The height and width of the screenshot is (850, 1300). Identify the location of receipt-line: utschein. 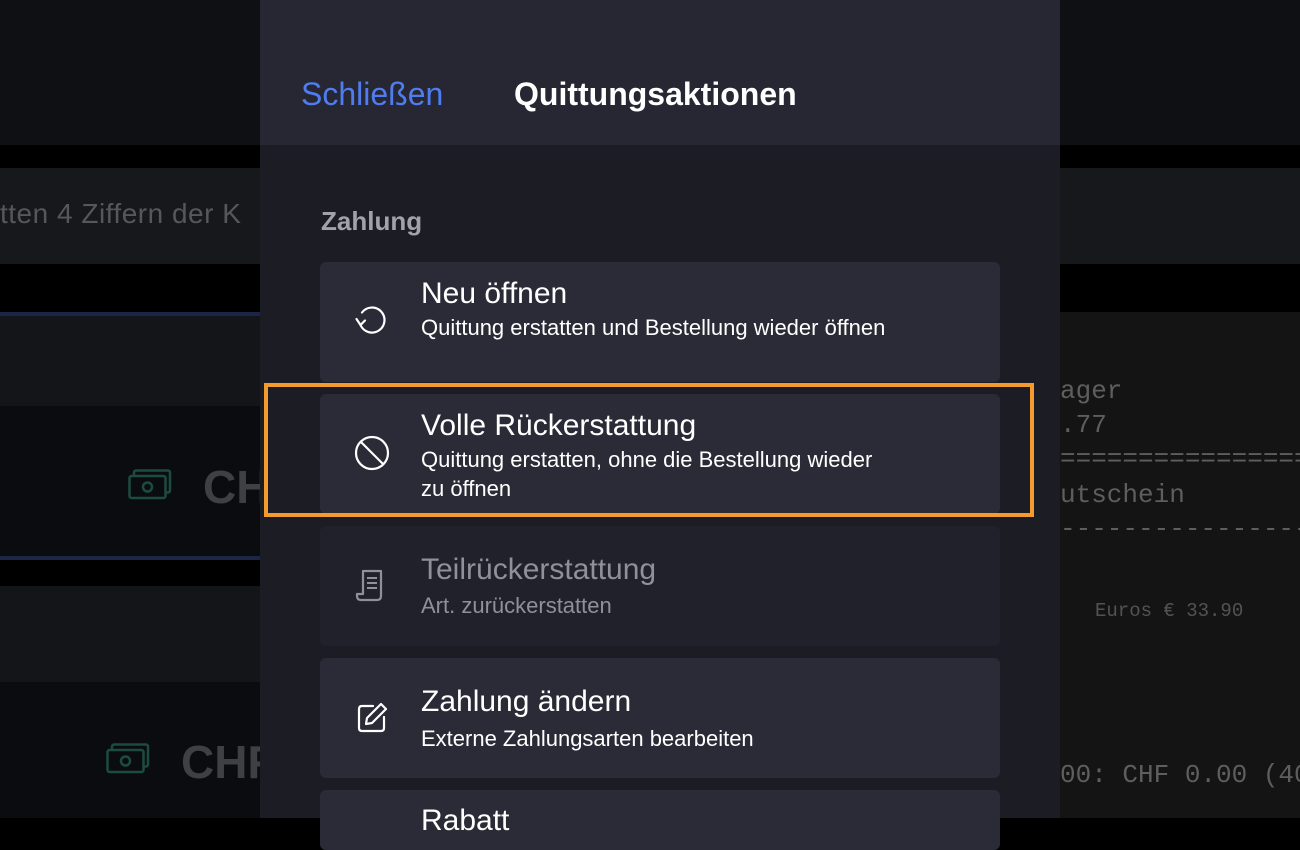
(1122, 495).